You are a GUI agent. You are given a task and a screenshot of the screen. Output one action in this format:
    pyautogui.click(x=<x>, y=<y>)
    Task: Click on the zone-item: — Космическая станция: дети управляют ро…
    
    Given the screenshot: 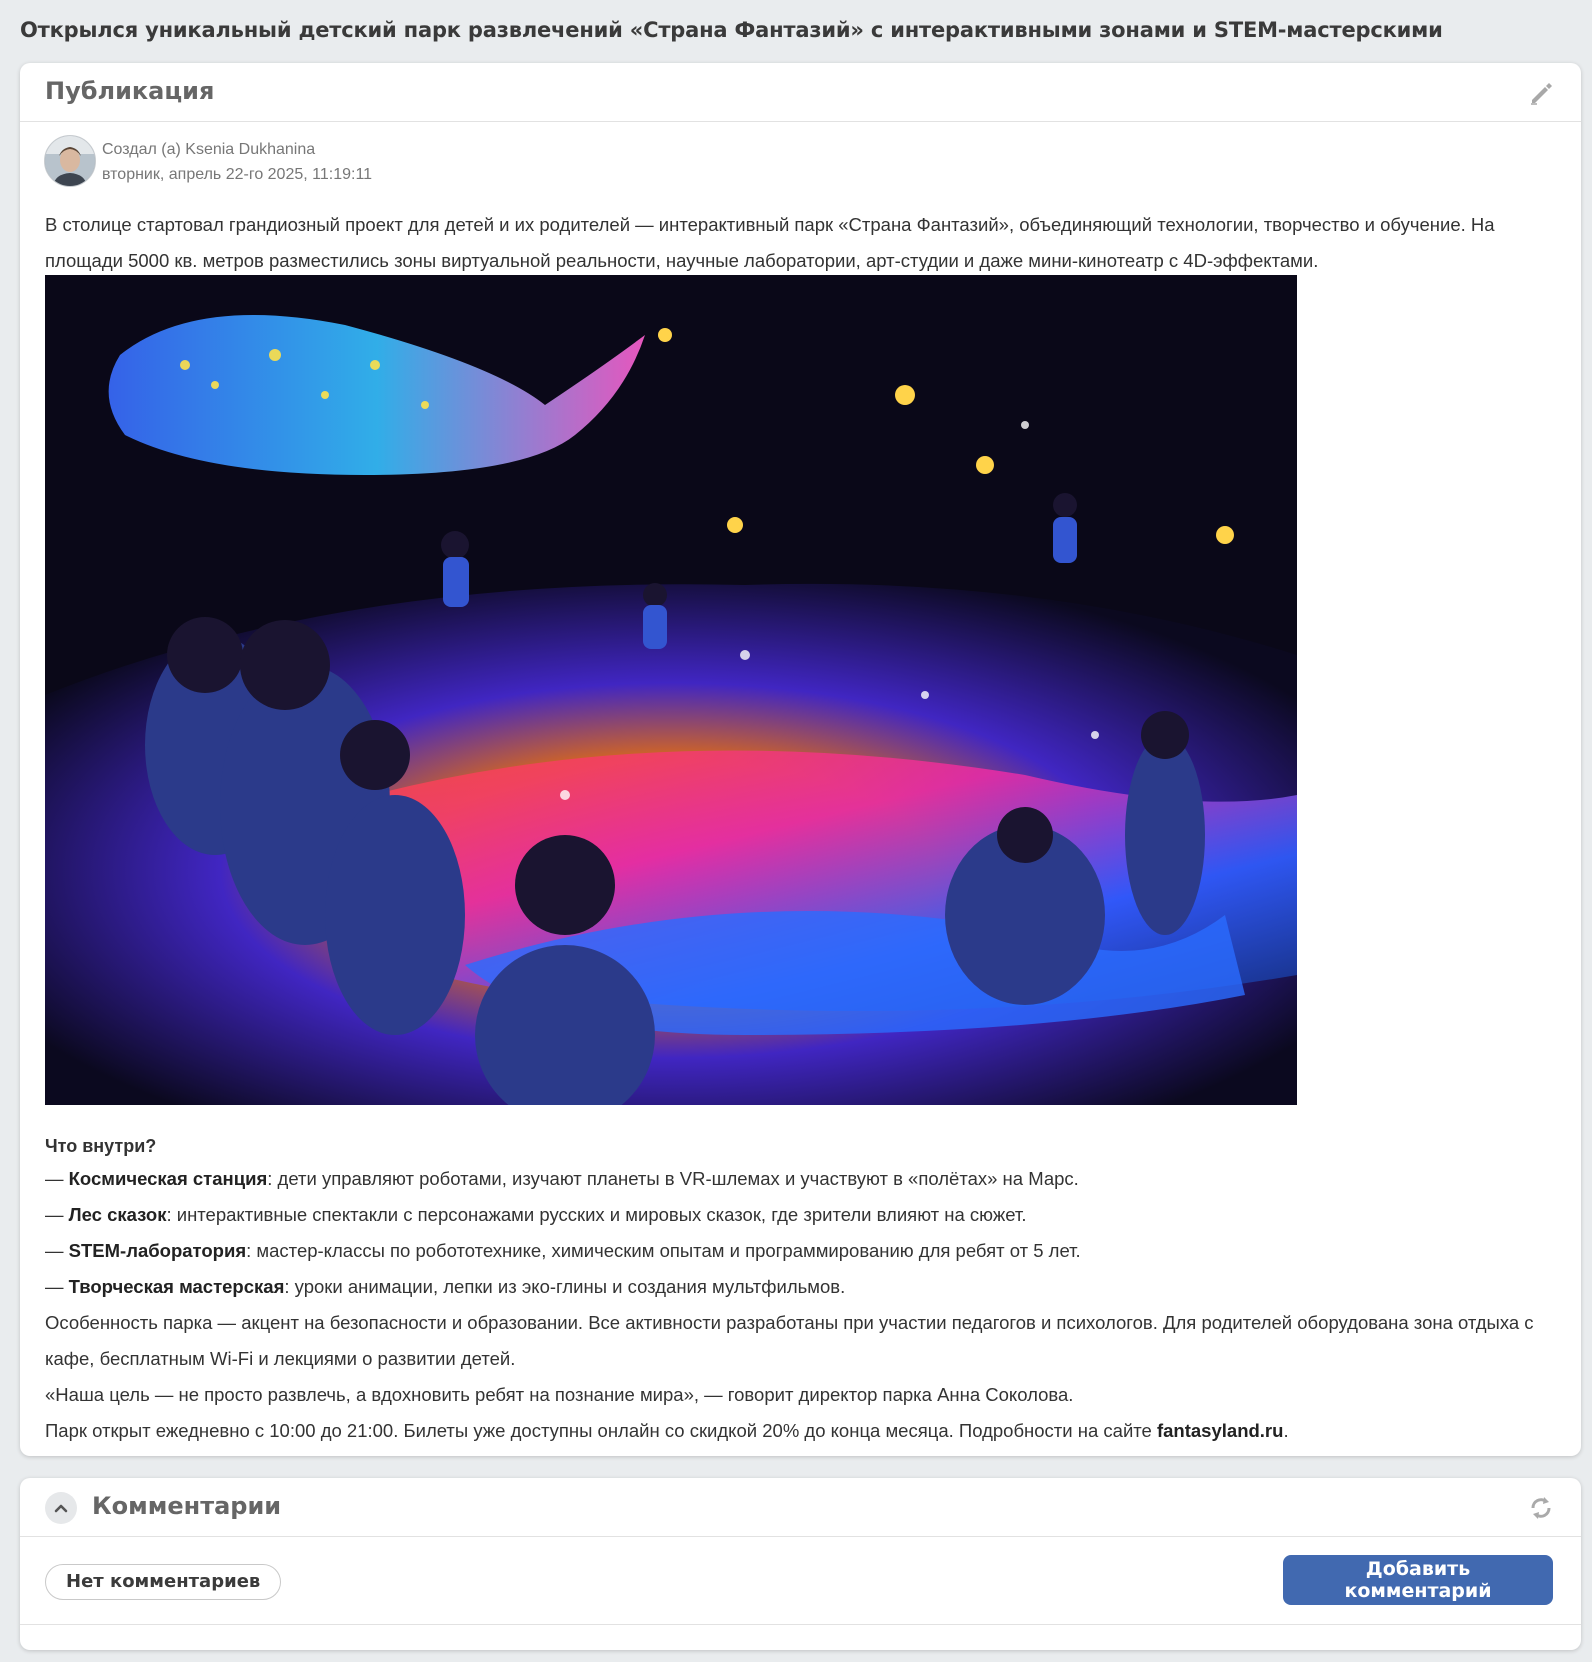 What is the action you would take?
    pyautogui.click(x=562, y=1178)
    